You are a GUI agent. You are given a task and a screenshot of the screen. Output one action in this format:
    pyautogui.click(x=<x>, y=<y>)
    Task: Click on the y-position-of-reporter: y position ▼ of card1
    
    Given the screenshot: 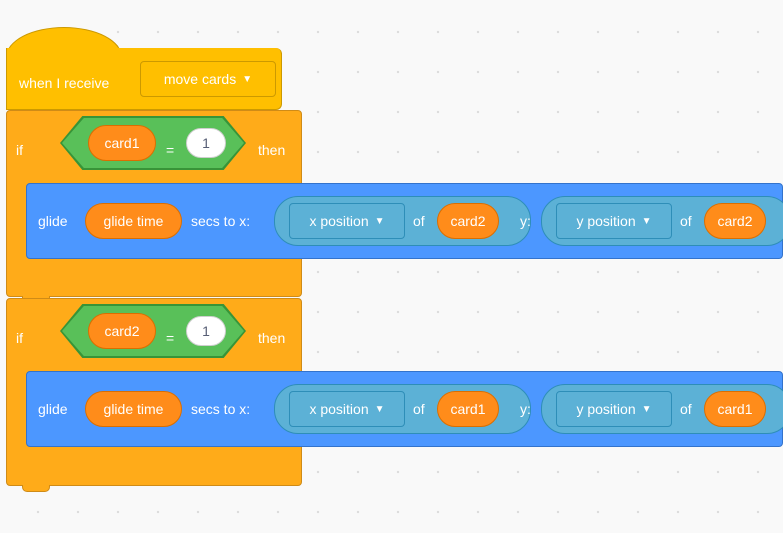 What is the action you would take?
    pyautogui.click(x=662, y=409)
    